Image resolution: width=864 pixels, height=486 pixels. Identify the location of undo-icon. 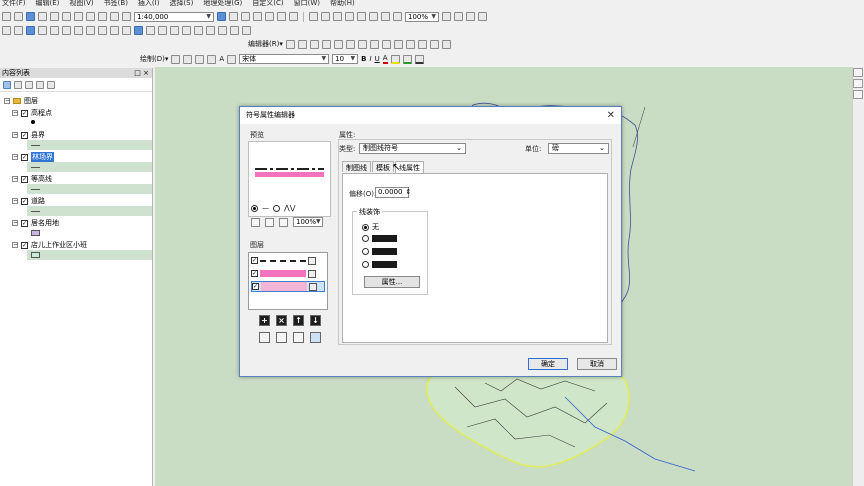
(102, 16).